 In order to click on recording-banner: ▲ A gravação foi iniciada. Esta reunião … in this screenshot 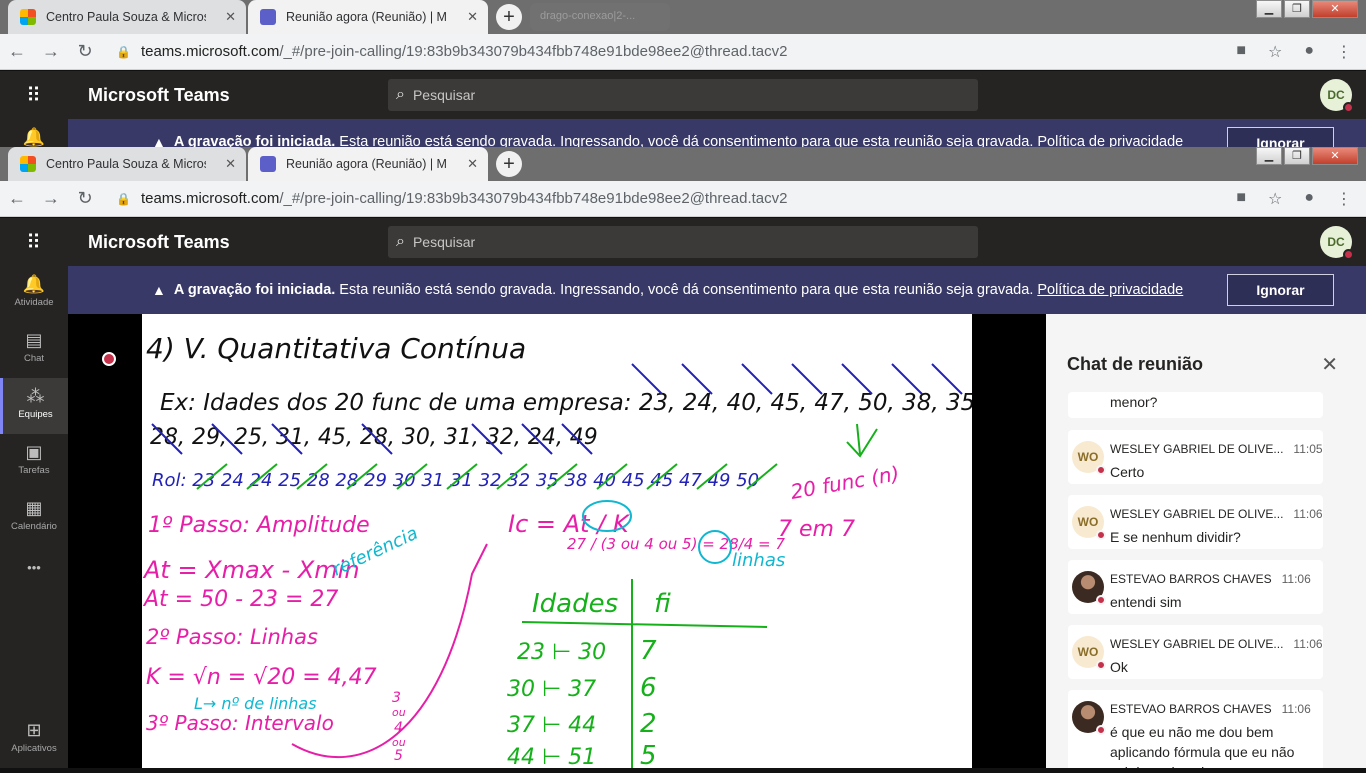, I will do `click(717, 290)`.